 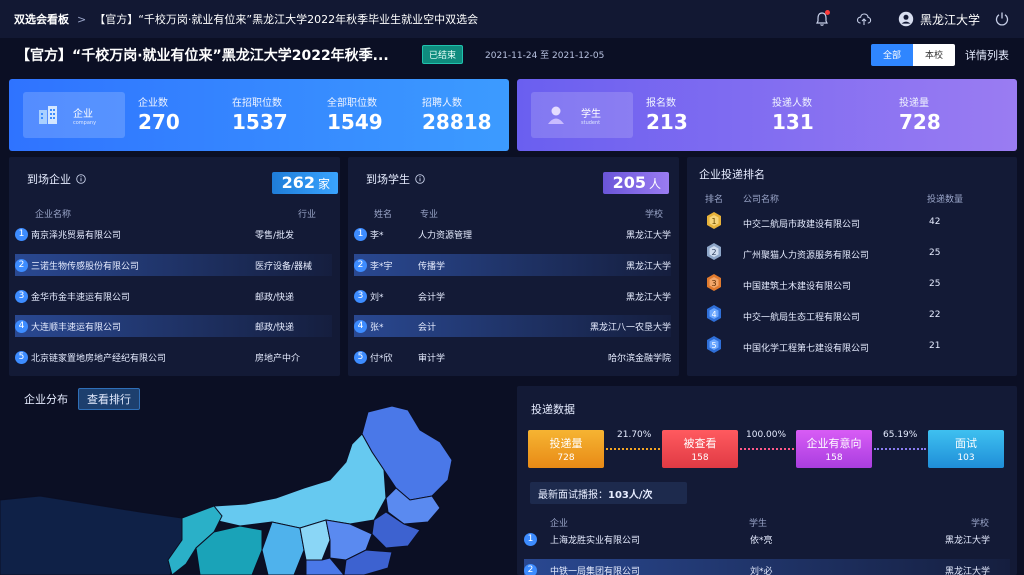 What do you see at coordinates (802, 225) in the screenshot?
I see `company-name: 中交二航局市政建设有限公司` at bounding box center [802, 225].